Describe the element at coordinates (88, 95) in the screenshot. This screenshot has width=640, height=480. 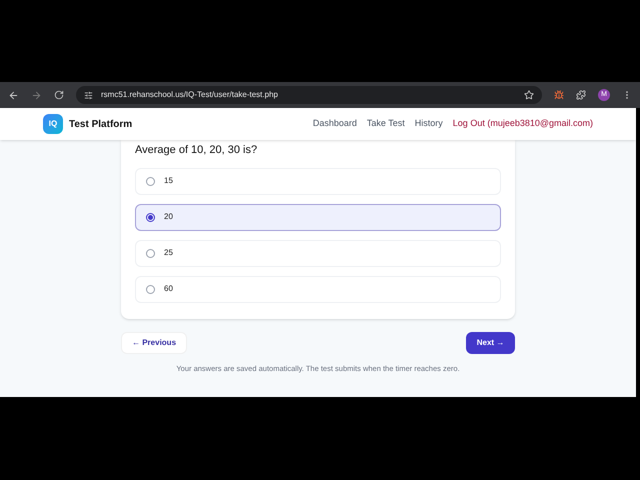
I see `site-info-icon` at that location.